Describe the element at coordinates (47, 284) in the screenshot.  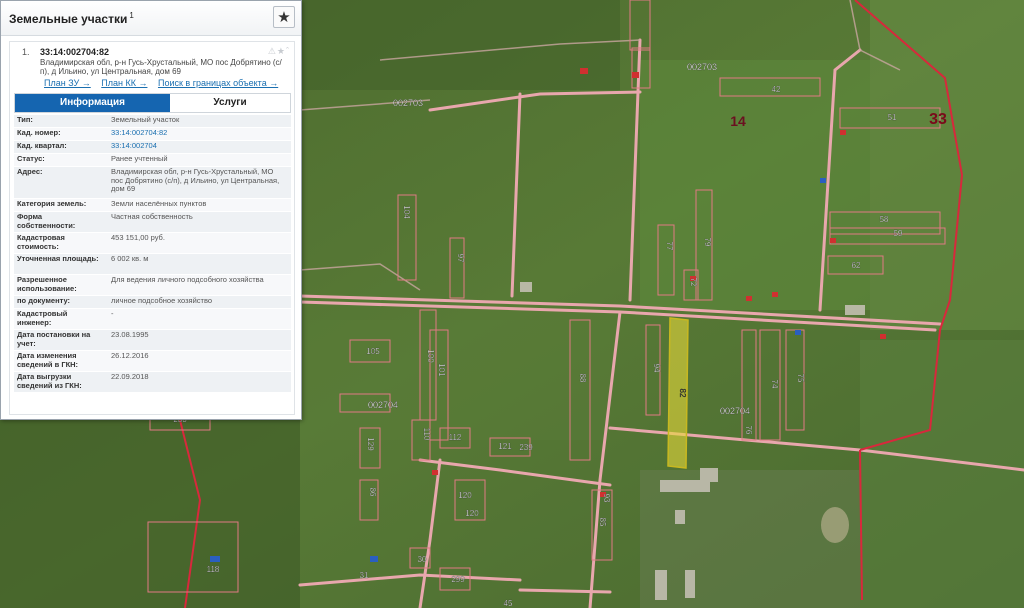
I see `info-row-label: Разрешенное использование:` at that location.